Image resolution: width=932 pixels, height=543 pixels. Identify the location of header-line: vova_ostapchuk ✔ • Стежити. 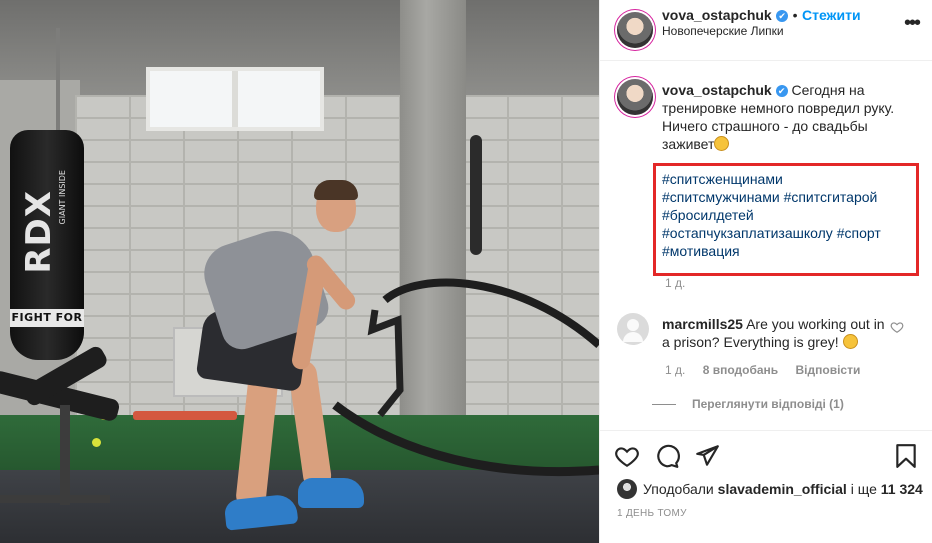
(761, 16).